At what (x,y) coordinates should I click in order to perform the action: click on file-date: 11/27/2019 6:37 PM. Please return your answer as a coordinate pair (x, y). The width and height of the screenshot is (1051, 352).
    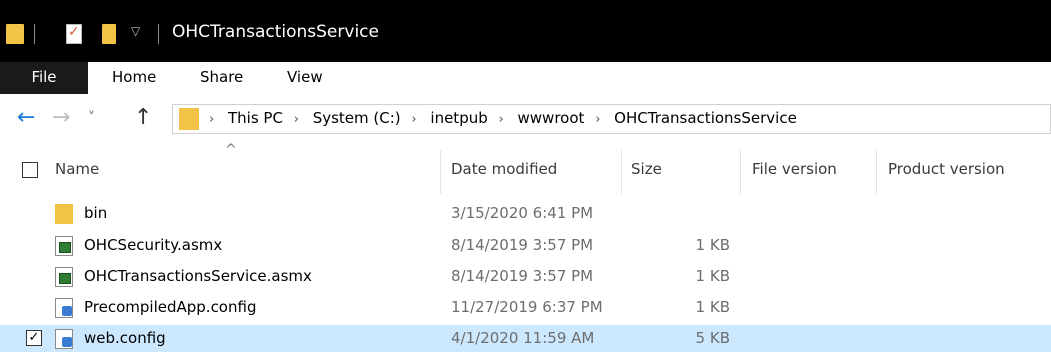
    Looking at the image, I should click on (527, 307).